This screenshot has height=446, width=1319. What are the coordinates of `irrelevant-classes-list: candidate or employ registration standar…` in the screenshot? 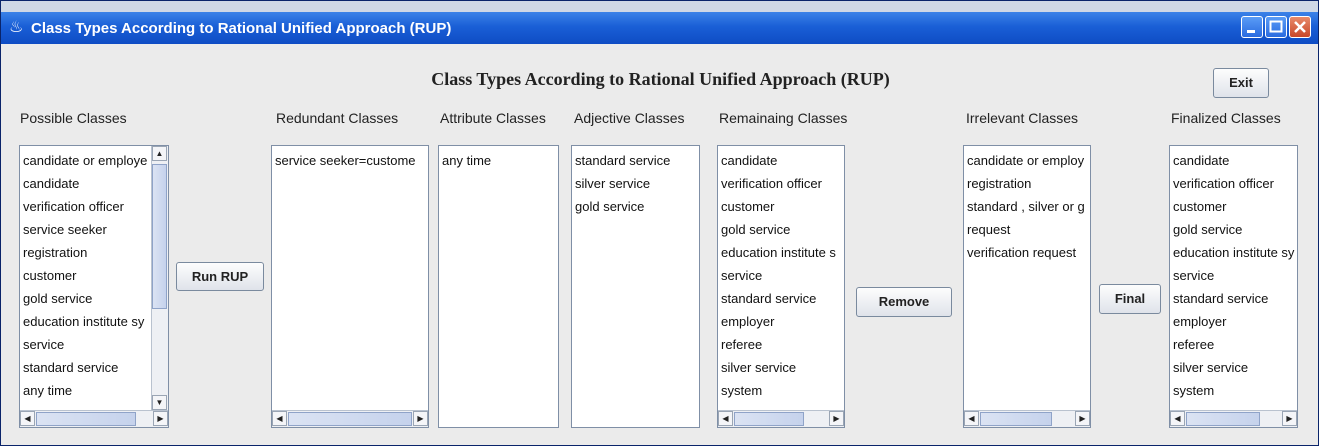 It's located at (1027, 286).